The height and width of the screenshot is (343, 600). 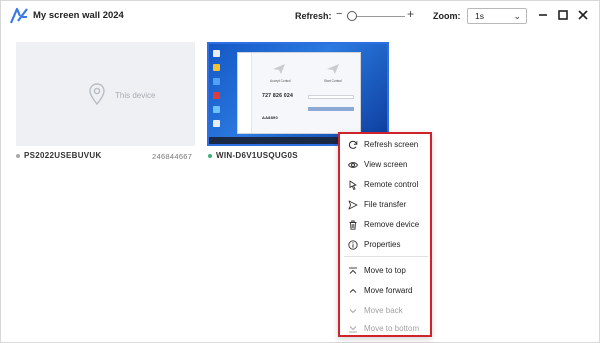 What do you see at coordinates (353, 205) in the screenshot?
I see `send-icon` at bounding box center [353, 205].